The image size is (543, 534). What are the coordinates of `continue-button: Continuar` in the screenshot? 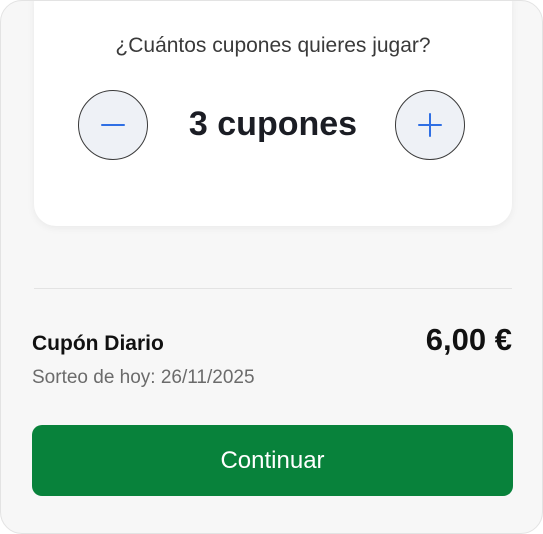 It's located at (272, 460).